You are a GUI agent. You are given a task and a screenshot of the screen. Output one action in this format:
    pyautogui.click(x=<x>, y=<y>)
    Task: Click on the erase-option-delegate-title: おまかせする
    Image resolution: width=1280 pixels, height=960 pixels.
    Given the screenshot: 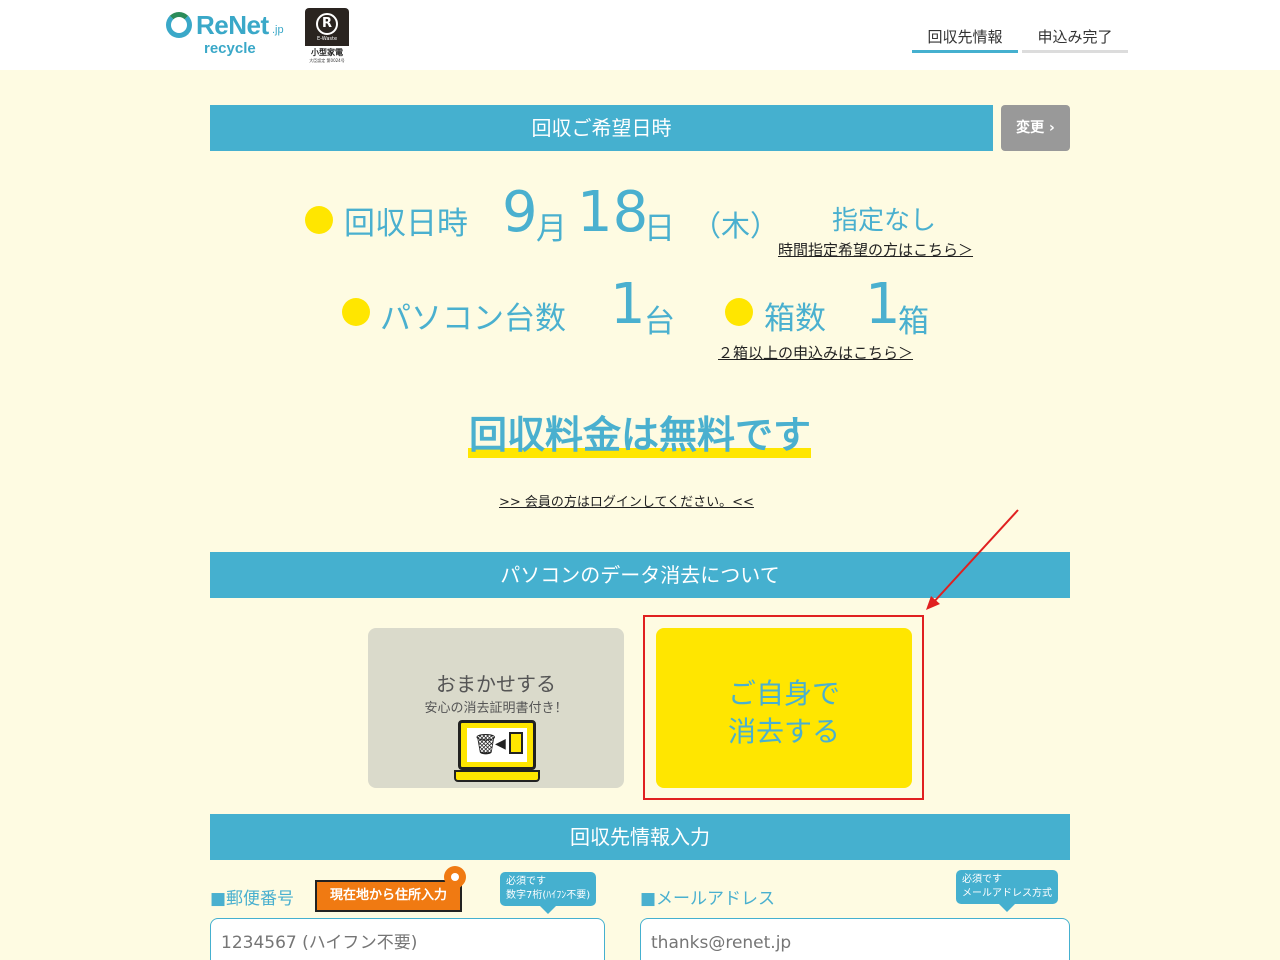 What is the action you would take?
    pyautogui.click(x=496, y=684)
    